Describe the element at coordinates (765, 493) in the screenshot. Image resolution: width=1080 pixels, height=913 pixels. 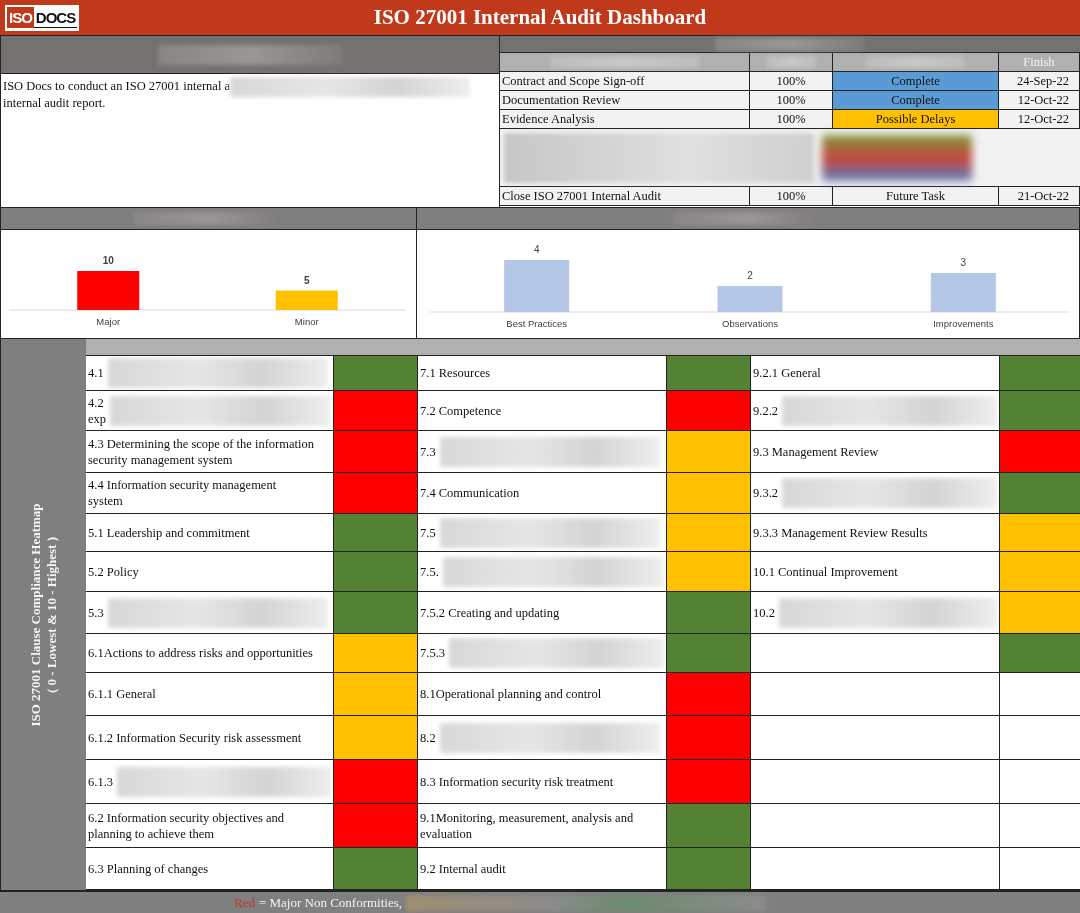
I see `clause-label: 9.3.2` at that location.